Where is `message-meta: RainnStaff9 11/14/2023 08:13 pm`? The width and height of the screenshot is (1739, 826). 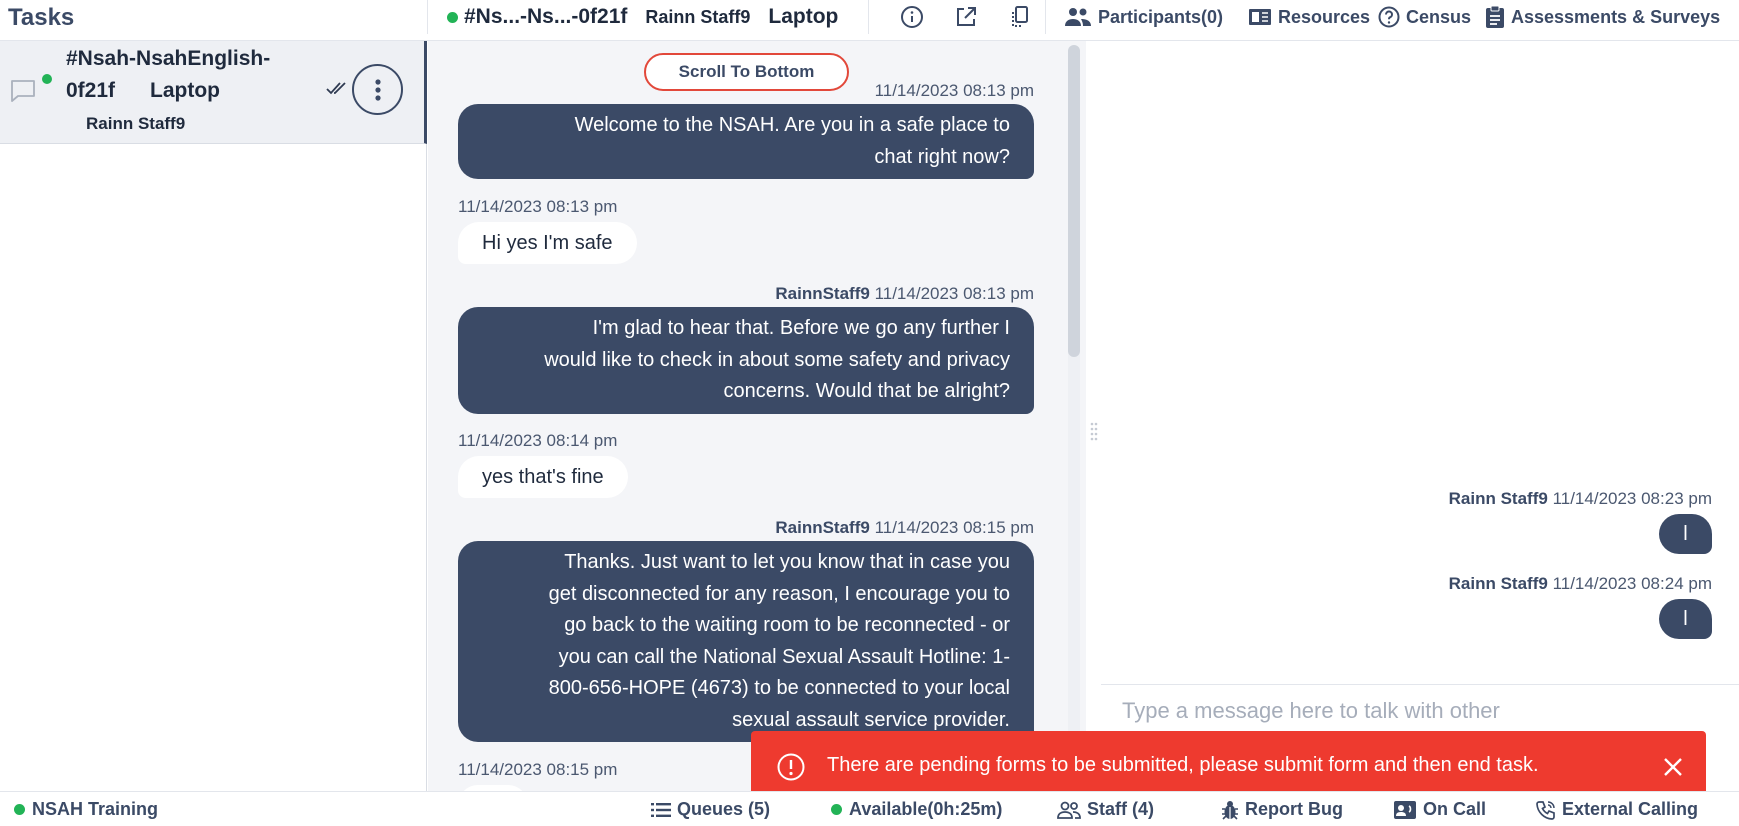 message-meta: RainnStaff9 11/14/2023 08:13 pm is located at coordinates (904, 294).